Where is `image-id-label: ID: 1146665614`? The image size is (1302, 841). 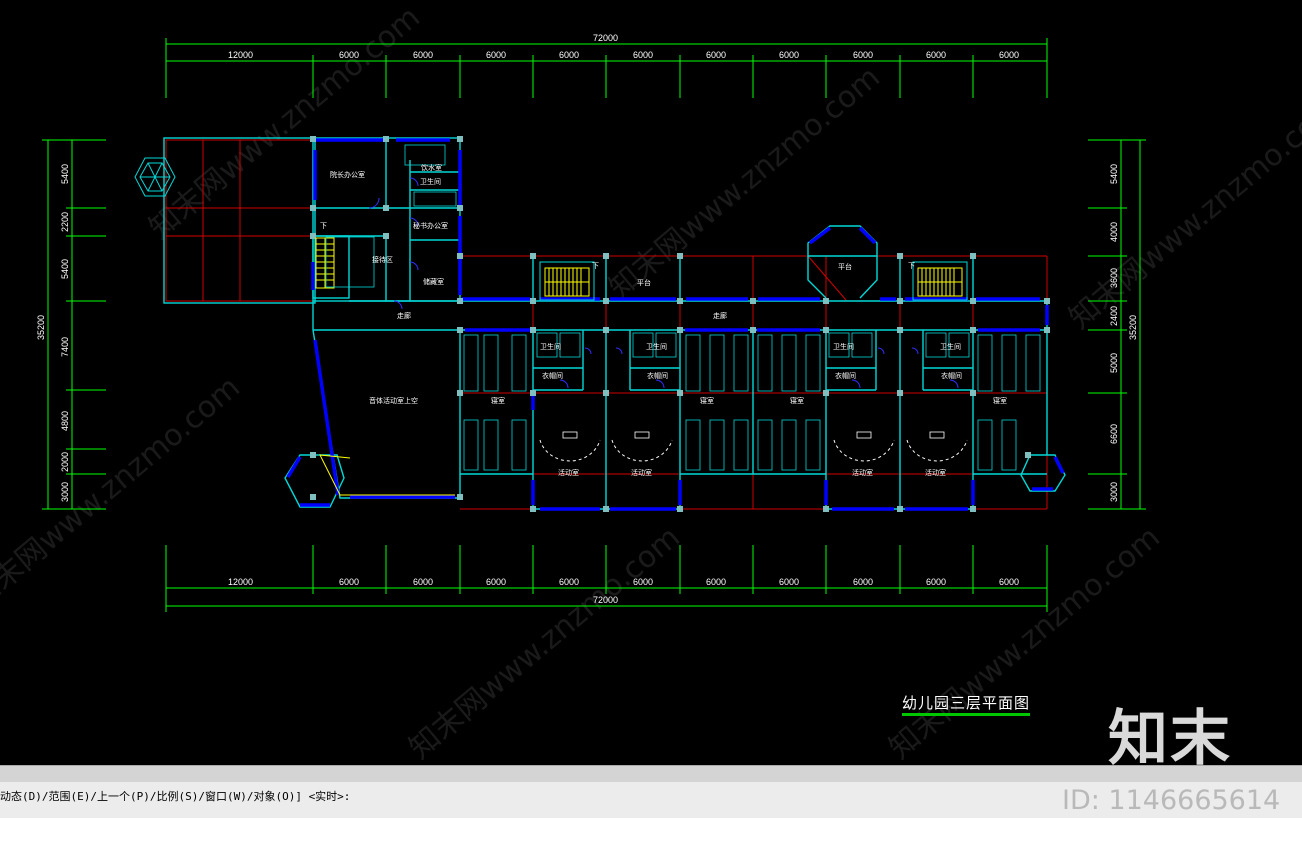 image-id-label: ID: 1146665614 is located at coordinates (1171, 800).